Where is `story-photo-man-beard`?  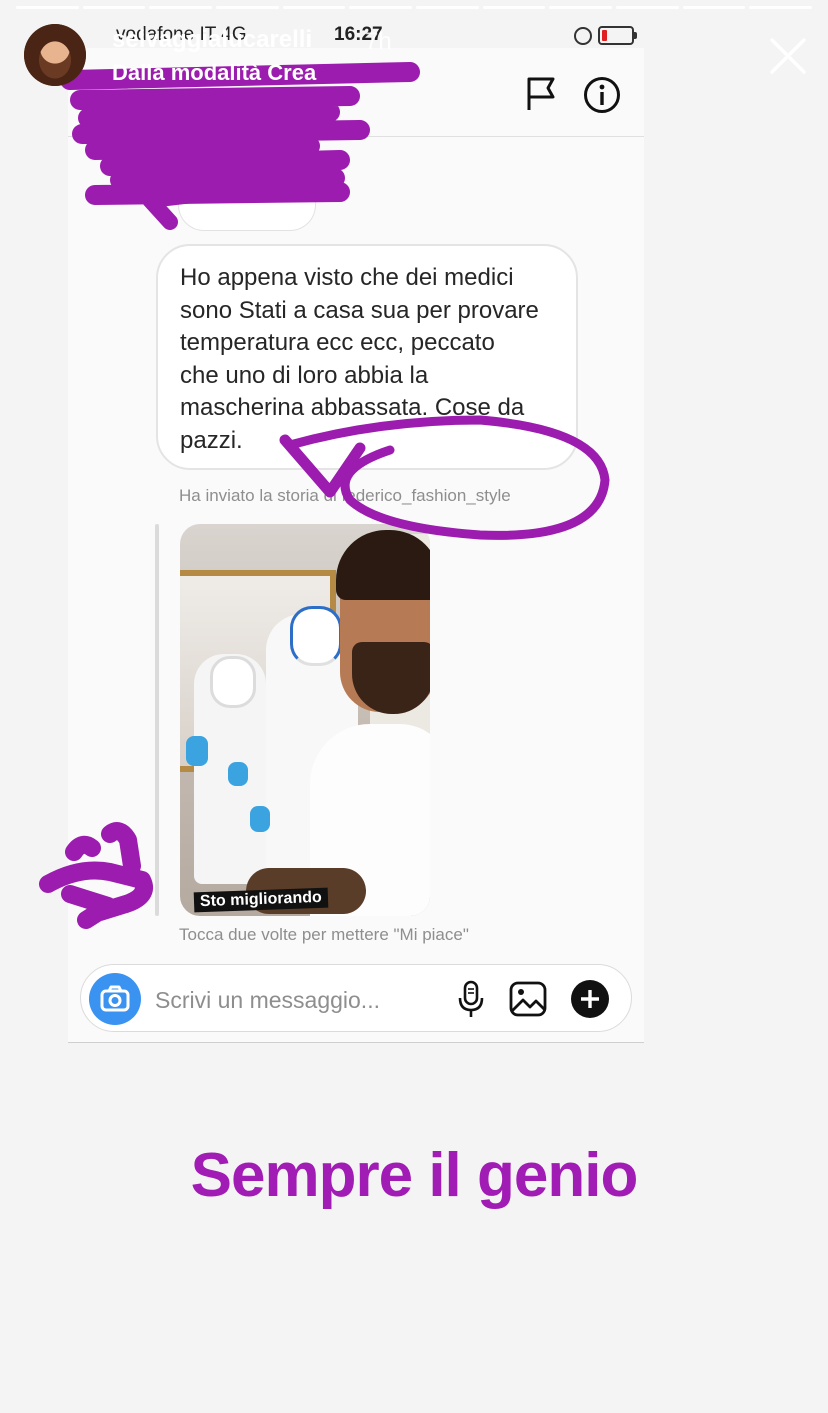
story-photo-man-beard is located at coordinates (391, 678).